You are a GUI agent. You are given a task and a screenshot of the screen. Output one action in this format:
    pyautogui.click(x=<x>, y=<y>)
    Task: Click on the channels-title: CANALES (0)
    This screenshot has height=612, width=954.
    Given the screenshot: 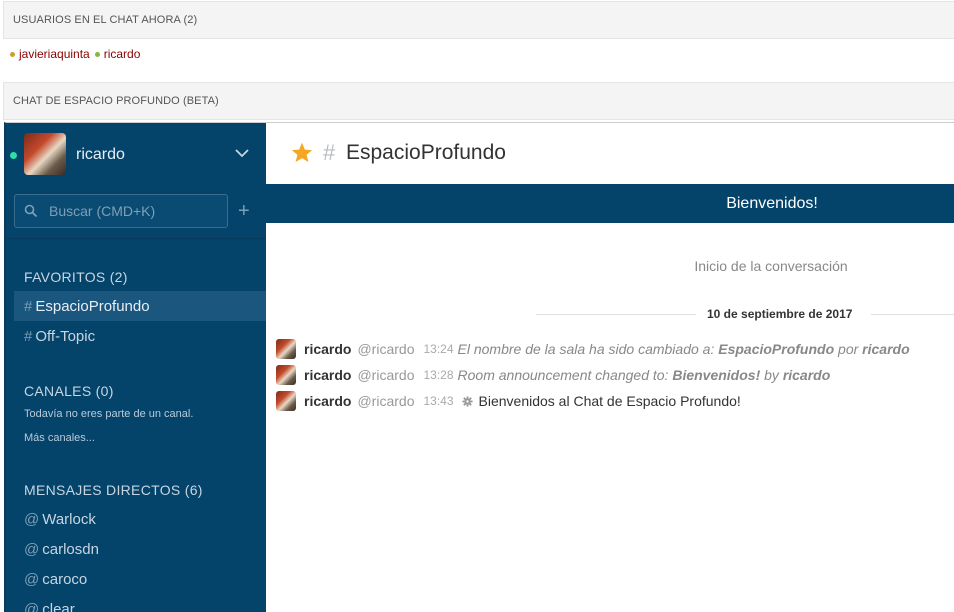 What is the action you would take?
    pyautogui.click(x=69, y=391)
    